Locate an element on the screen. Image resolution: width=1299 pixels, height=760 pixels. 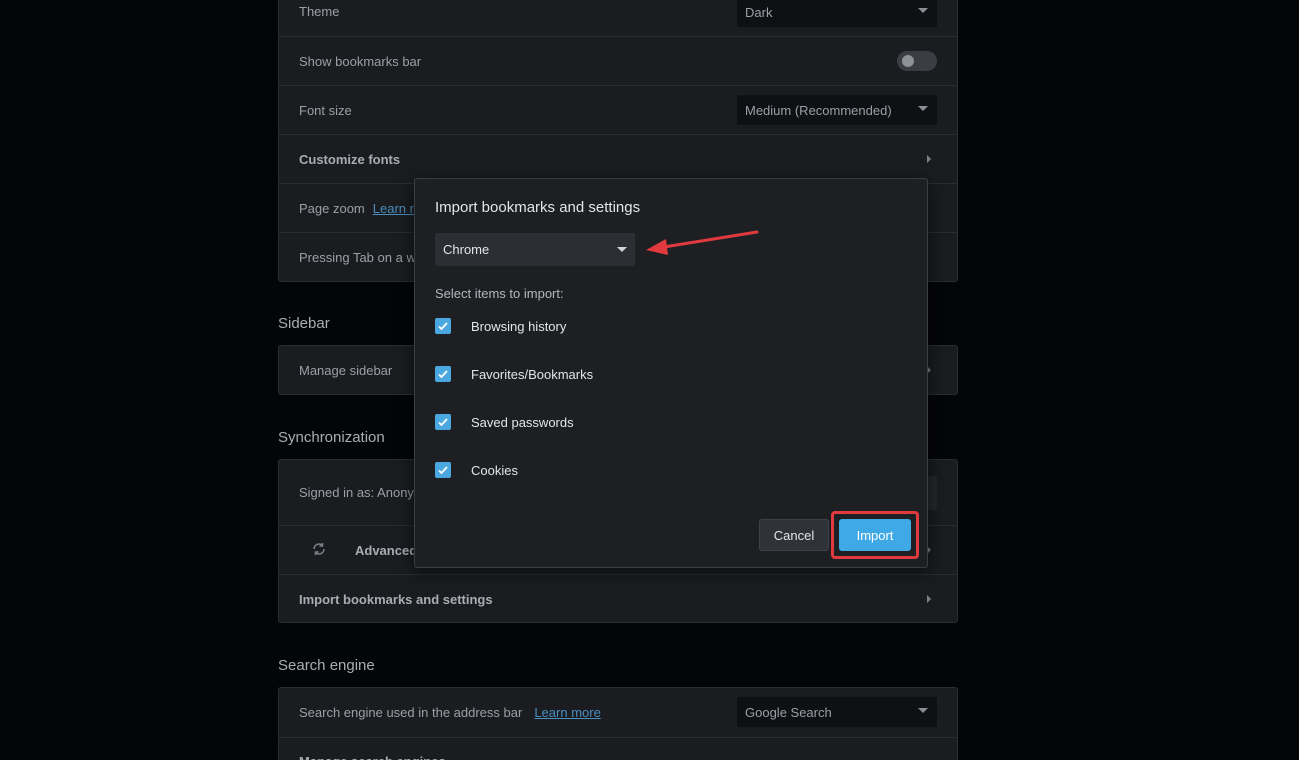
font-size-value: Medium (Recommended) is located at coordinates (818, 110).